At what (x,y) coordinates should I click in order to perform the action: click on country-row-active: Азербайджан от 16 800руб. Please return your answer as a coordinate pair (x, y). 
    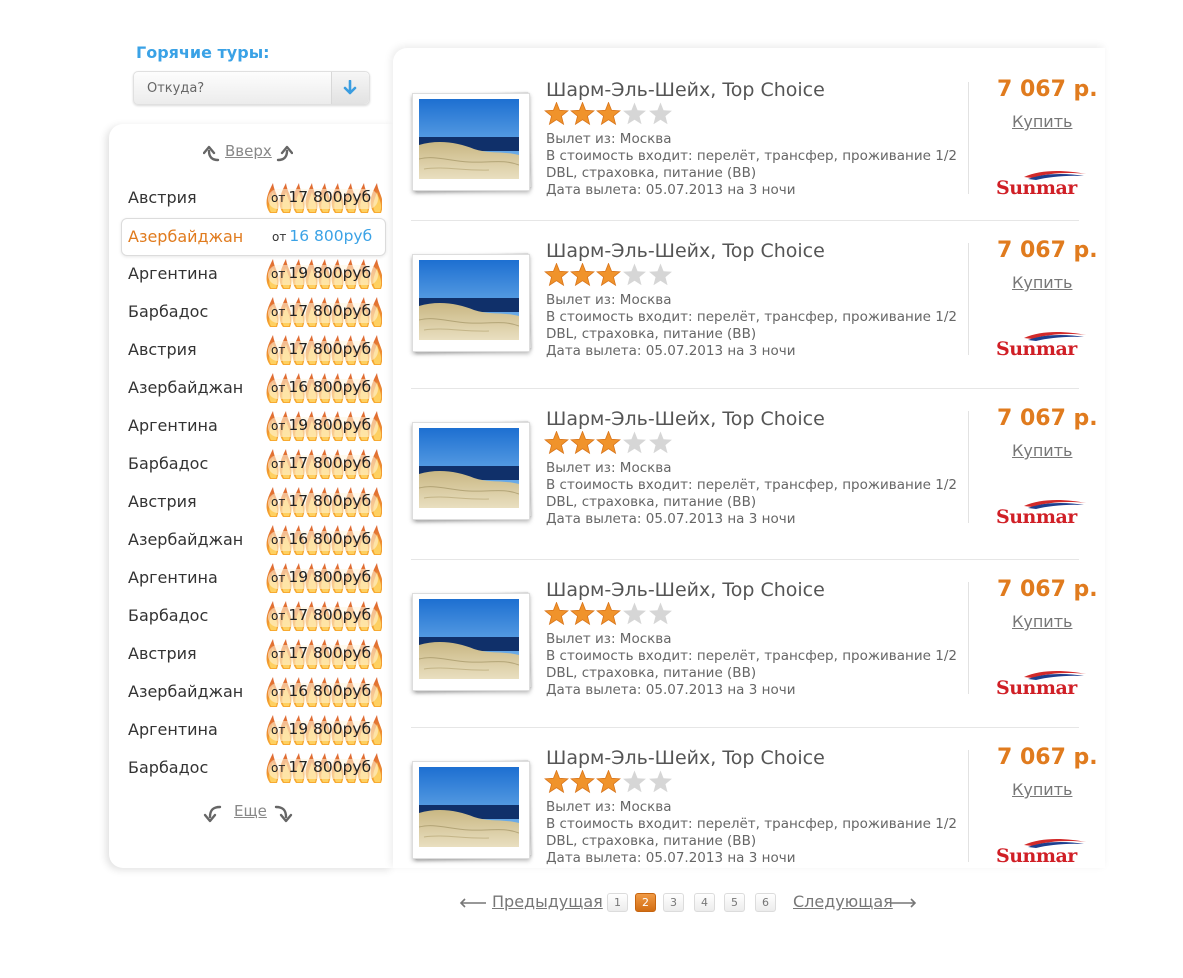
    Looking at the image, I should click on (266, 237).